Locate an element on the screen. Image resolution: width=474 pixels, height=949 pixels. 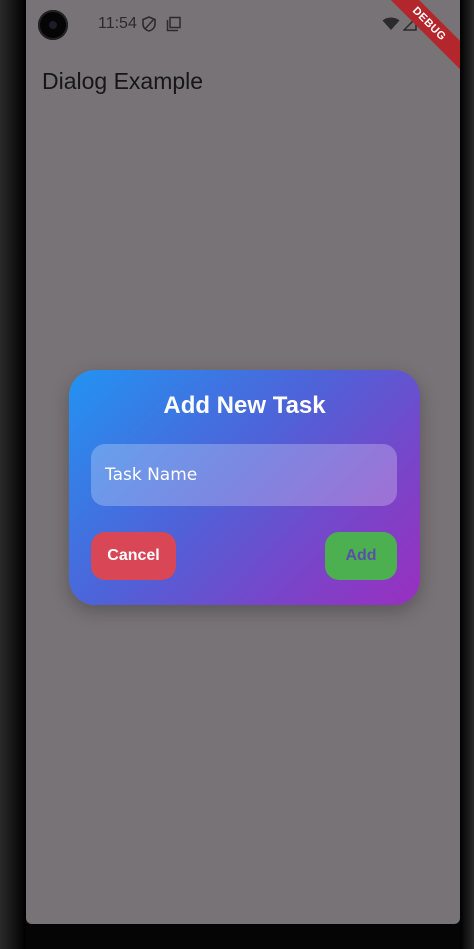
dialog-title: Add New Task is located at coordinates (244, 405).